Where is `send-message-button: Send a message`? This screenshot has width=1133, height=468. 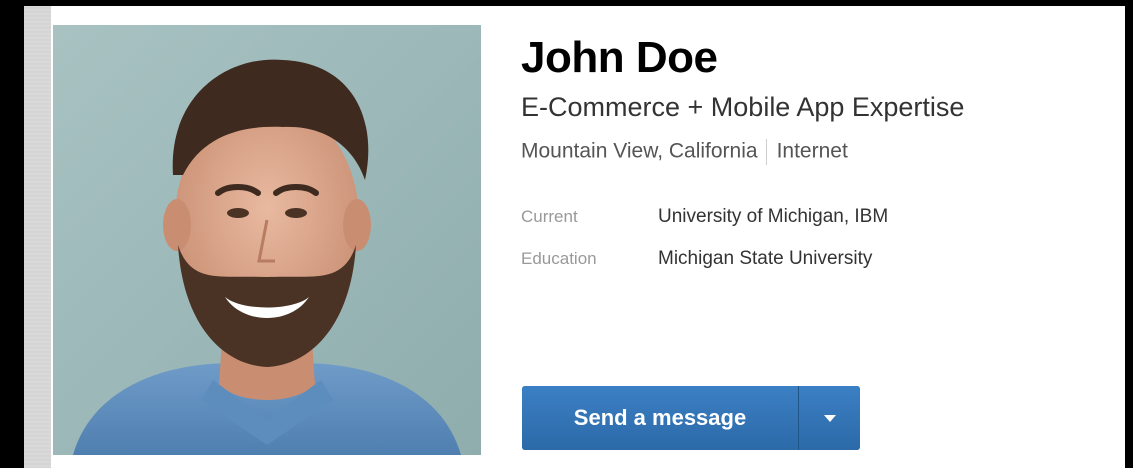 send-message-button: Send a message is located at coordinates (660, 418).